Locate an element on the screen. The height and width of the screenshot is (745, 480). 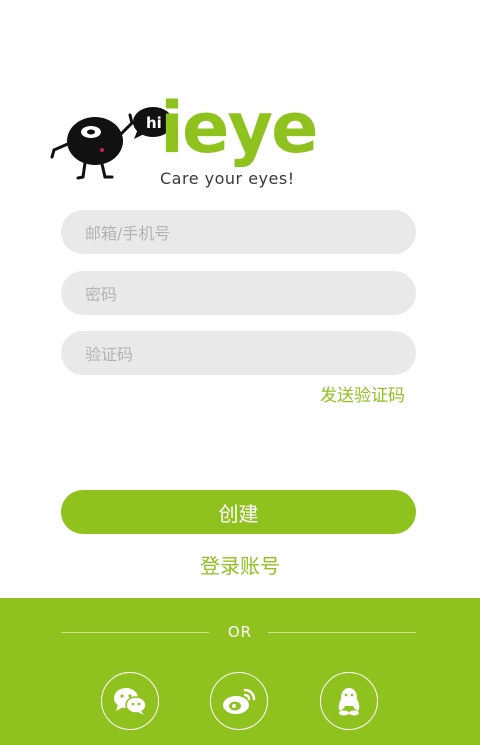
qq-icon is located at coordinates (349, 702).